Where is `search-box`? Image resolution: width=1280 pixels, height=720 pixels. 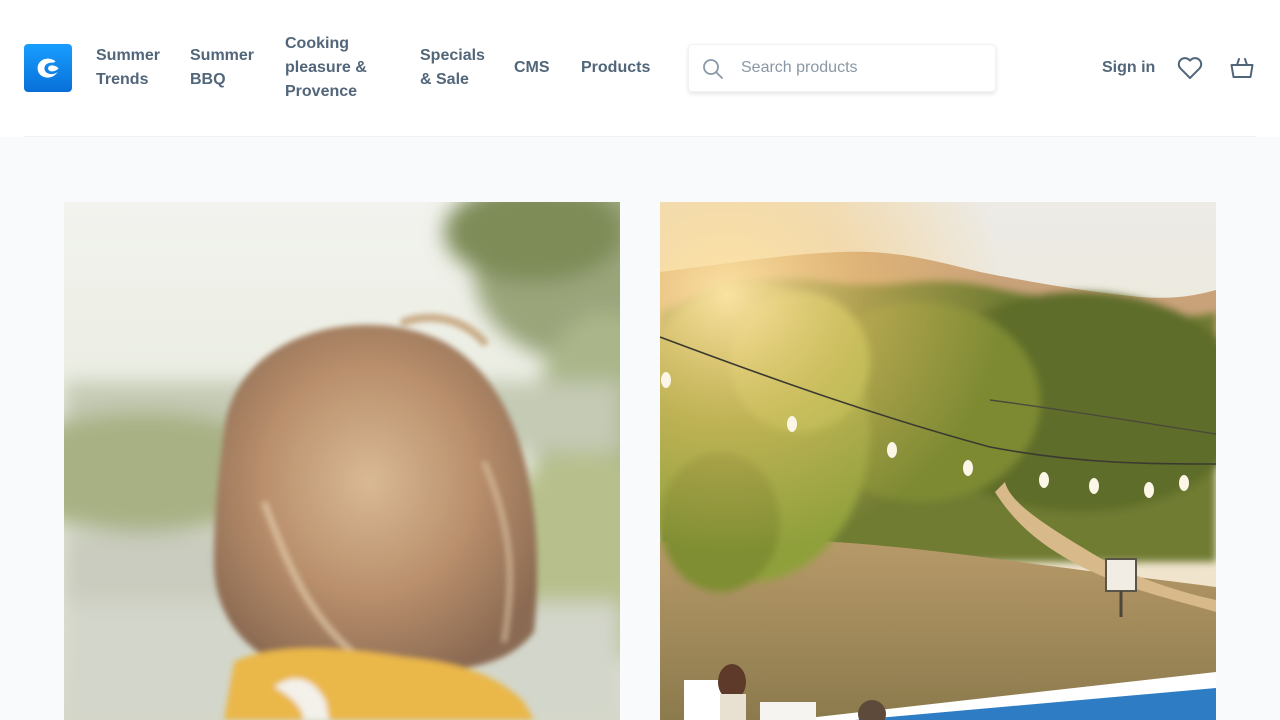
search-box is located at coordinates (842, 68).